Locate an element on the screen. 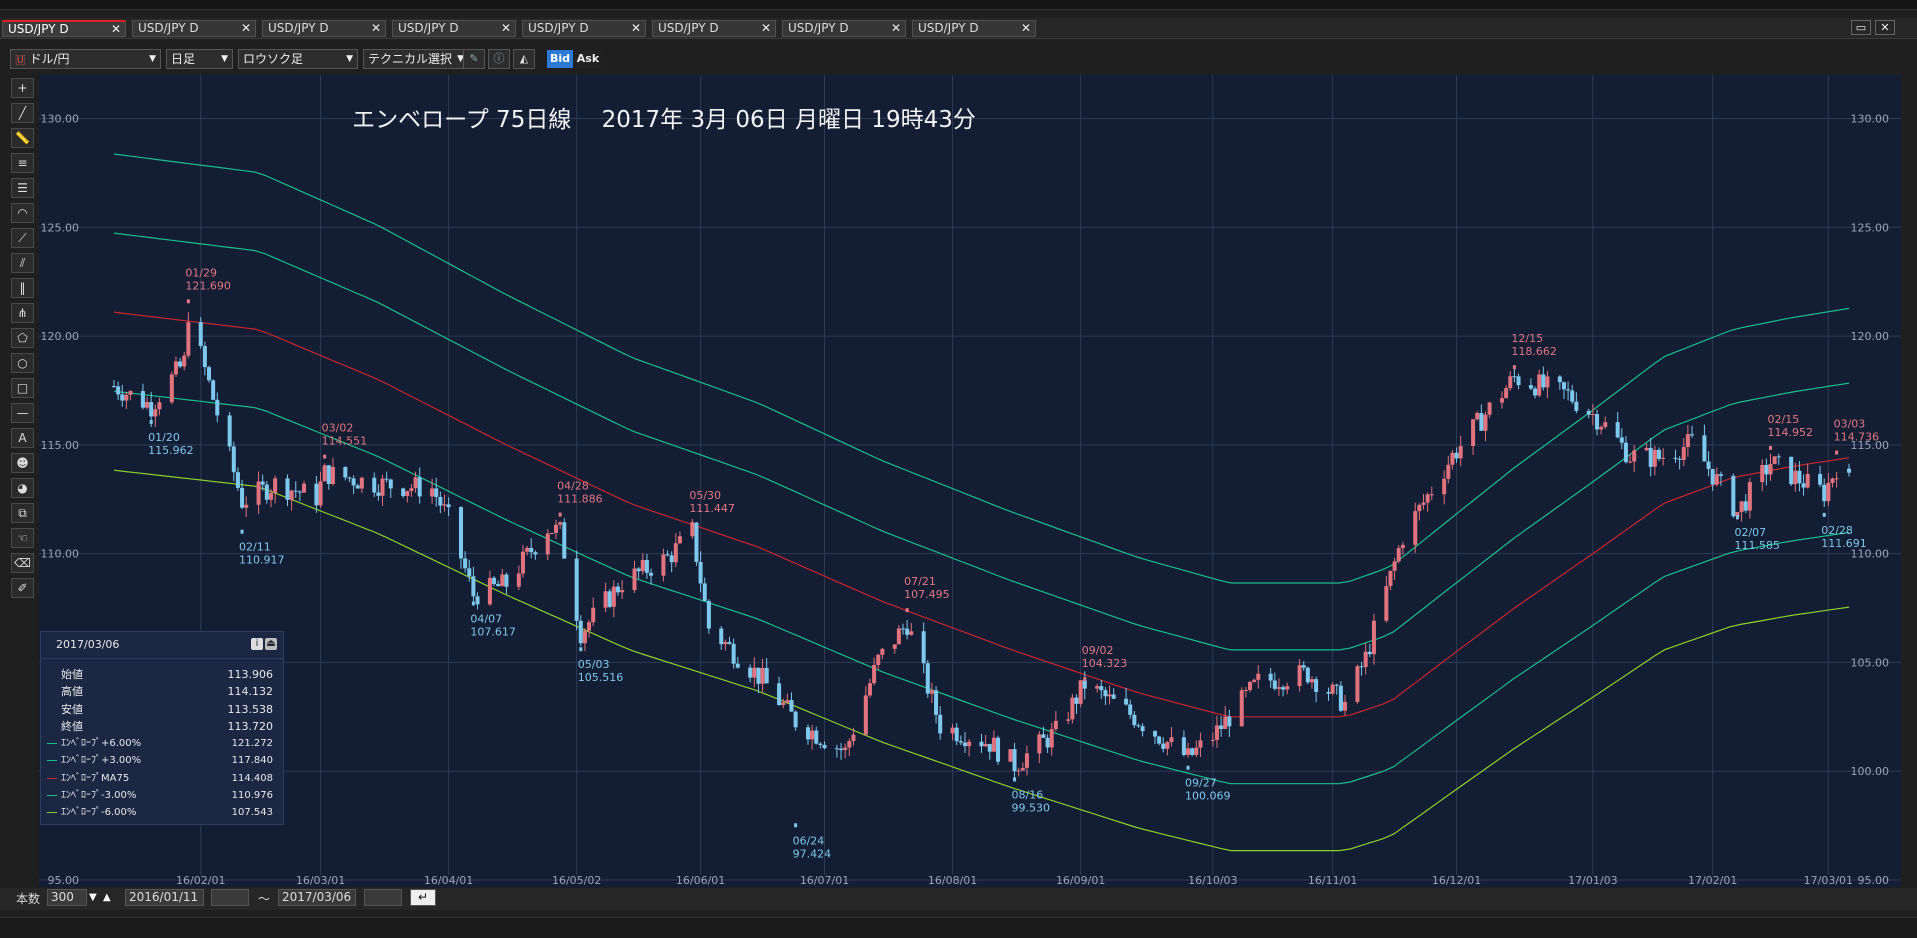  envelope-minus3-row: ｴﾝﾍﾞﾛｰﾌﾟ-3.00% 110.976 is located at coordinates (162, 795).